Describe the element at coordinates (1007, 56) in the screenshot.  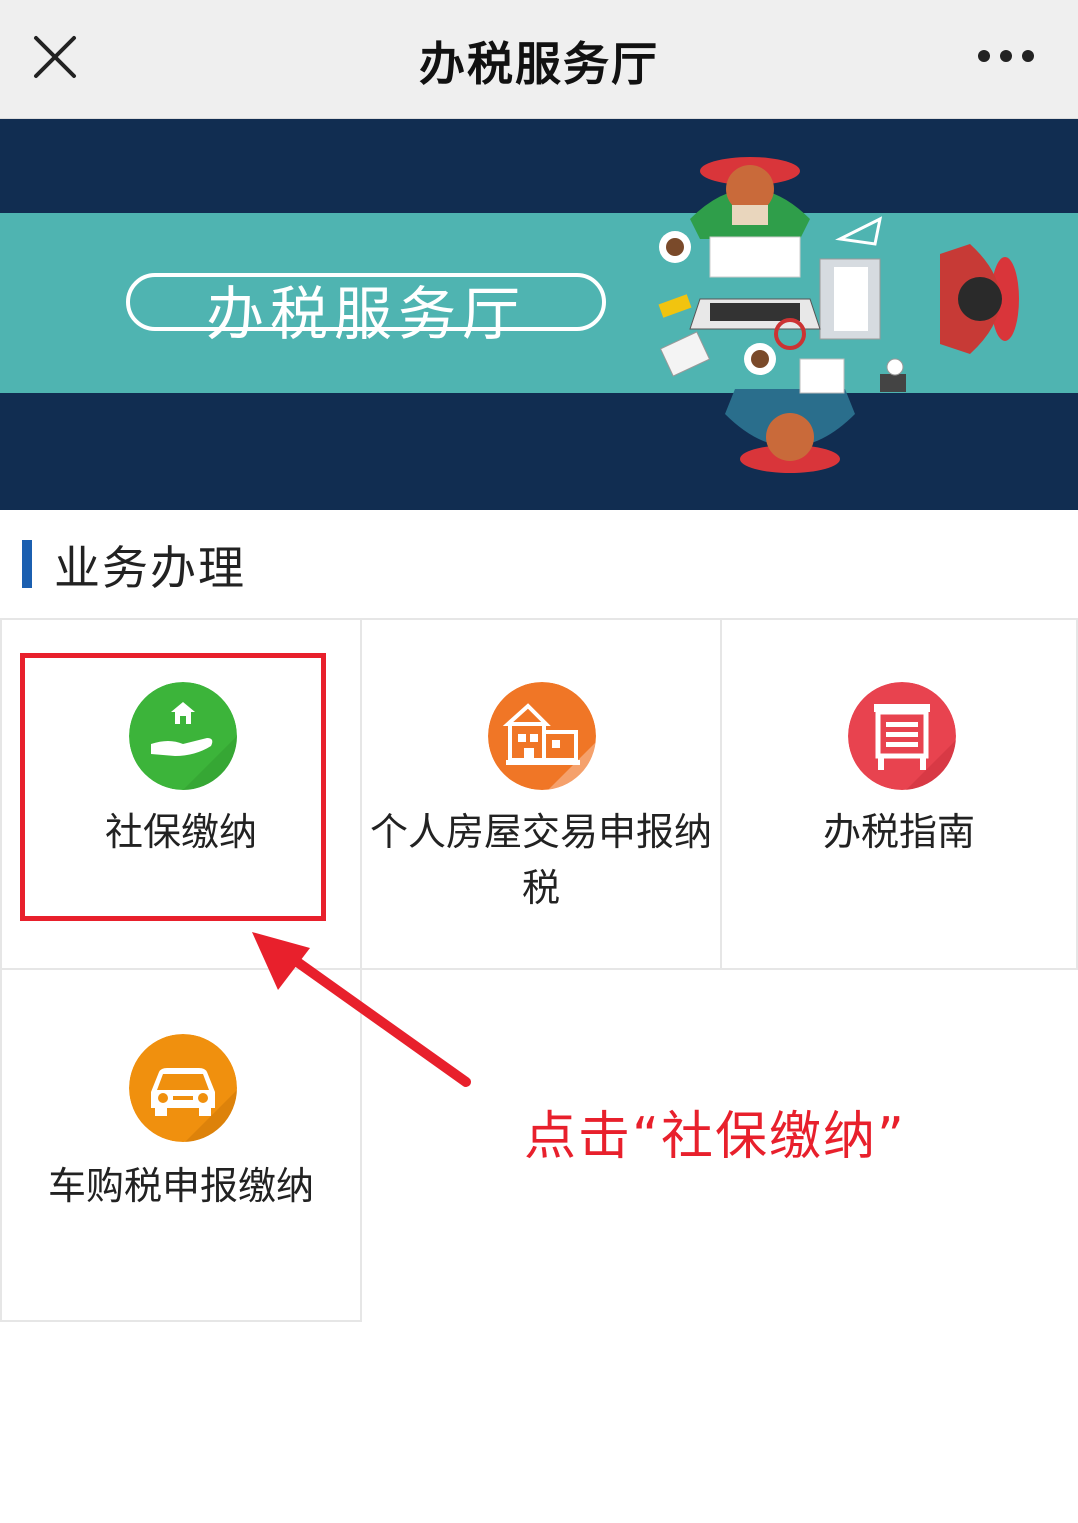
I see `more-icon` at that location.